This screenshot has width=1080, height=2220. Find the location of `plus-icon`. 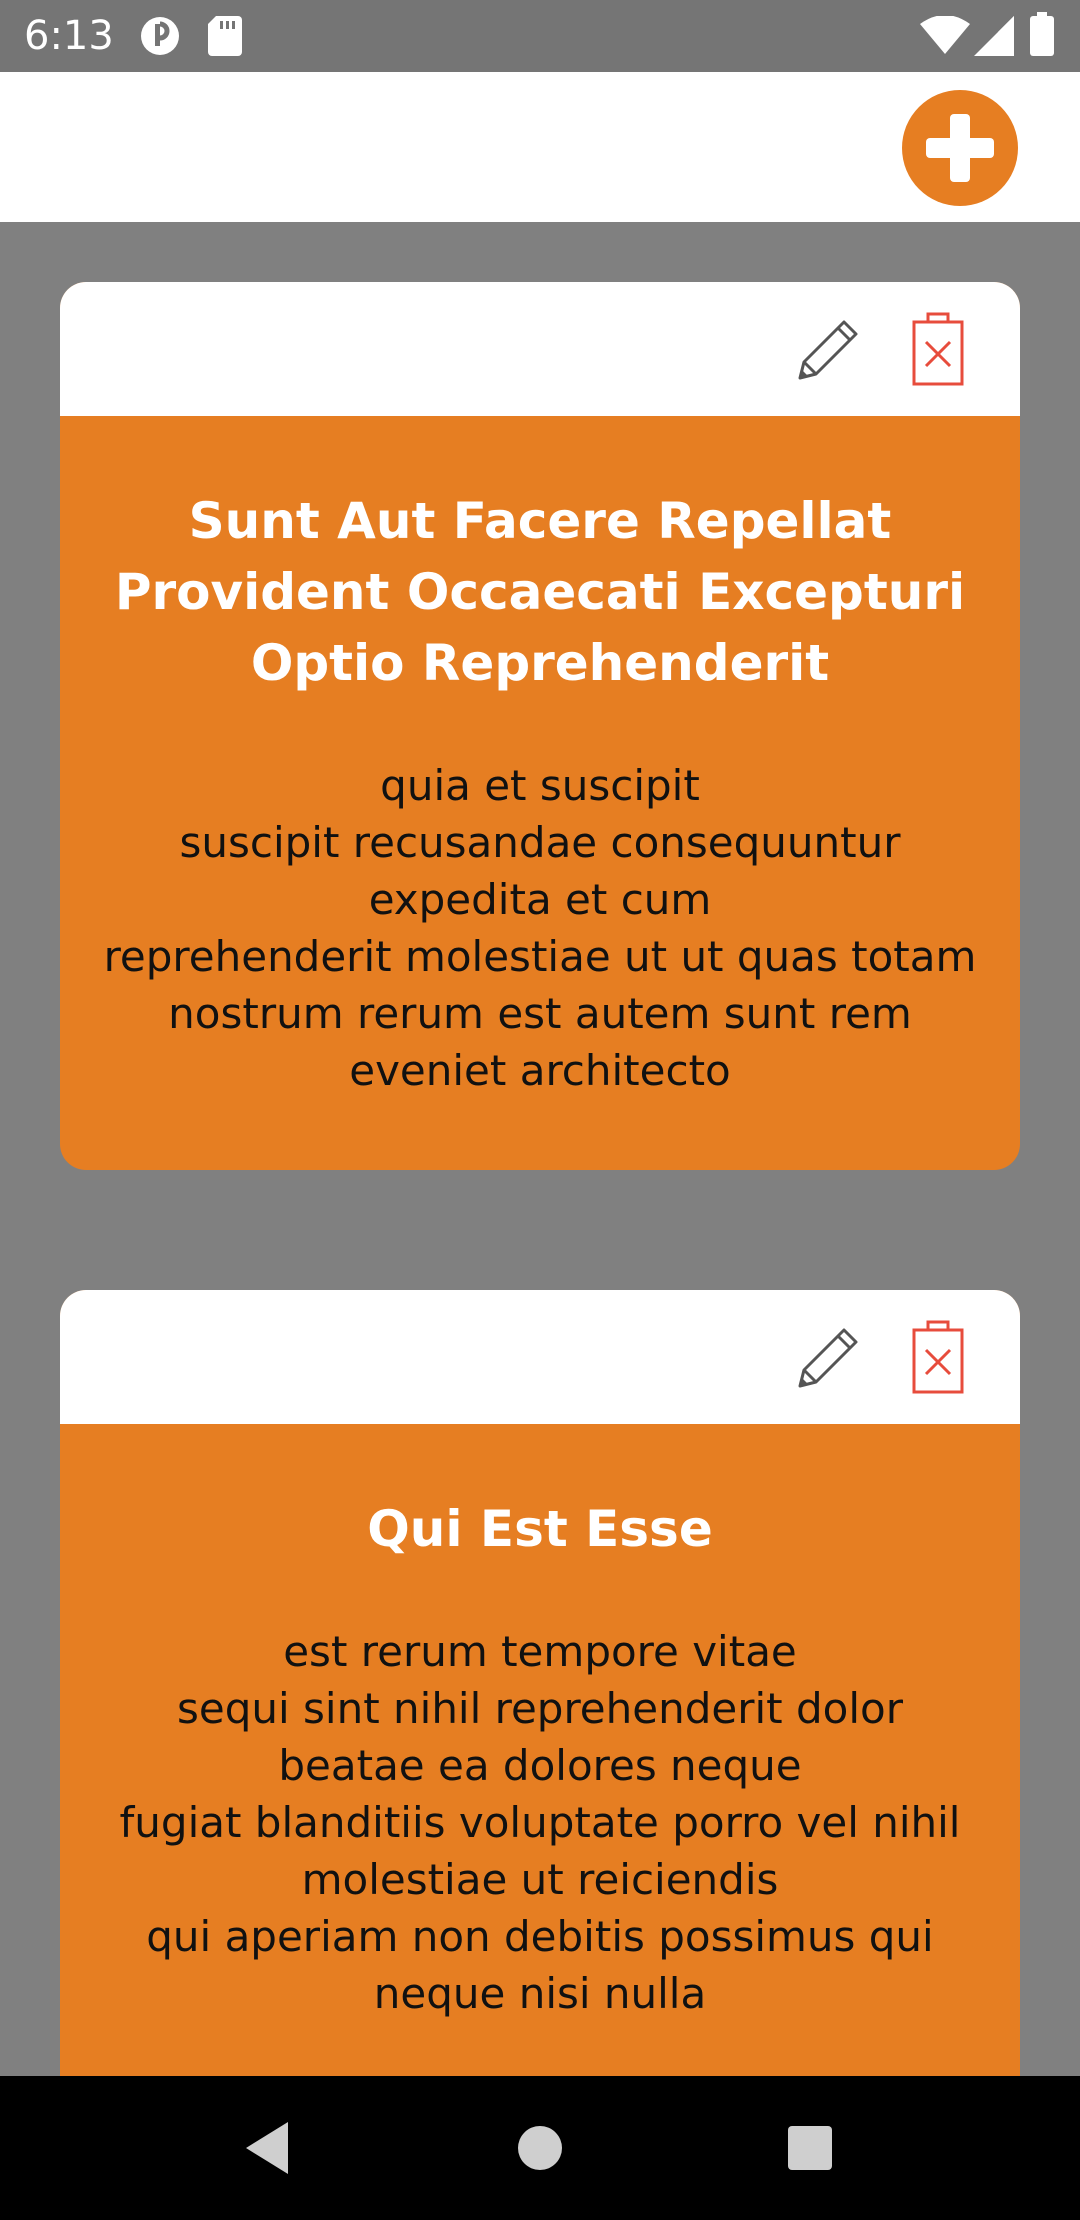

plus-icon is located at coordinates (960, 148).